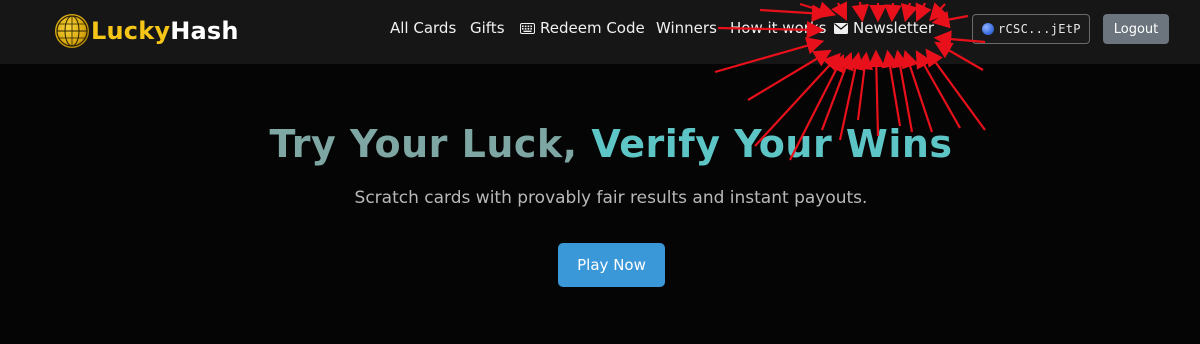 The image size is (1200, 344). I want to click on brand-name: LuckyHash, so click(165, 31).